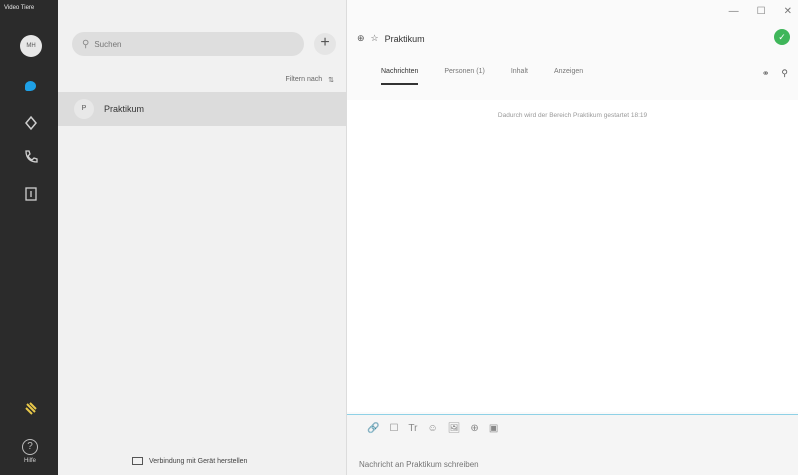 This screenshot has width=798, height=475. I want to click on tab-view: Anzeigen, so click(568, 76).